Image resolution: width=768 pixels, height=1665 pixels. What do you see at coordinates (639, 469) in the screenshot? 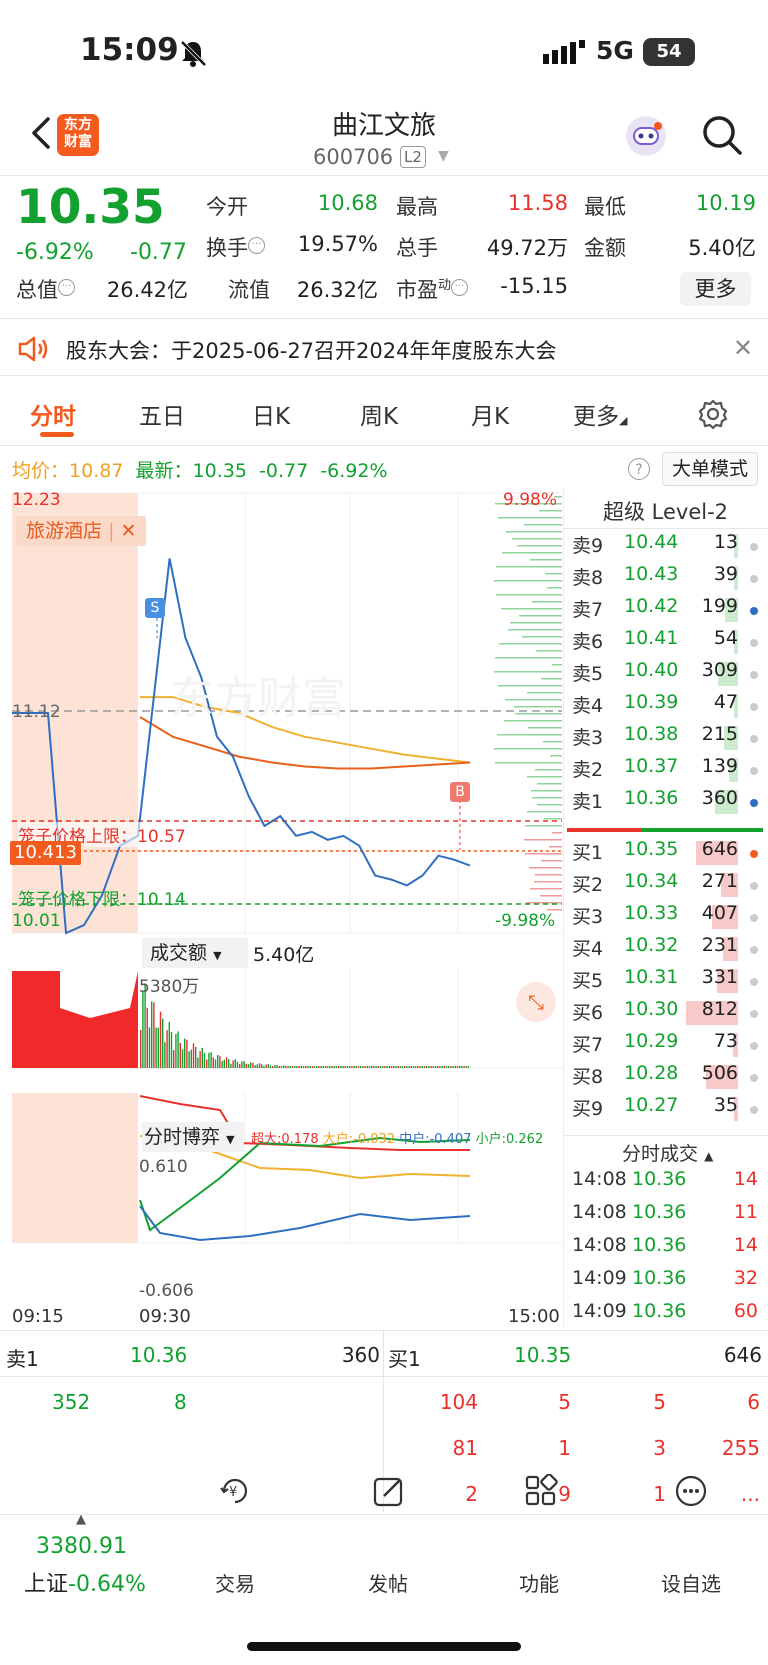
I see `help-icon: ?` at bounding box center [639, 469].